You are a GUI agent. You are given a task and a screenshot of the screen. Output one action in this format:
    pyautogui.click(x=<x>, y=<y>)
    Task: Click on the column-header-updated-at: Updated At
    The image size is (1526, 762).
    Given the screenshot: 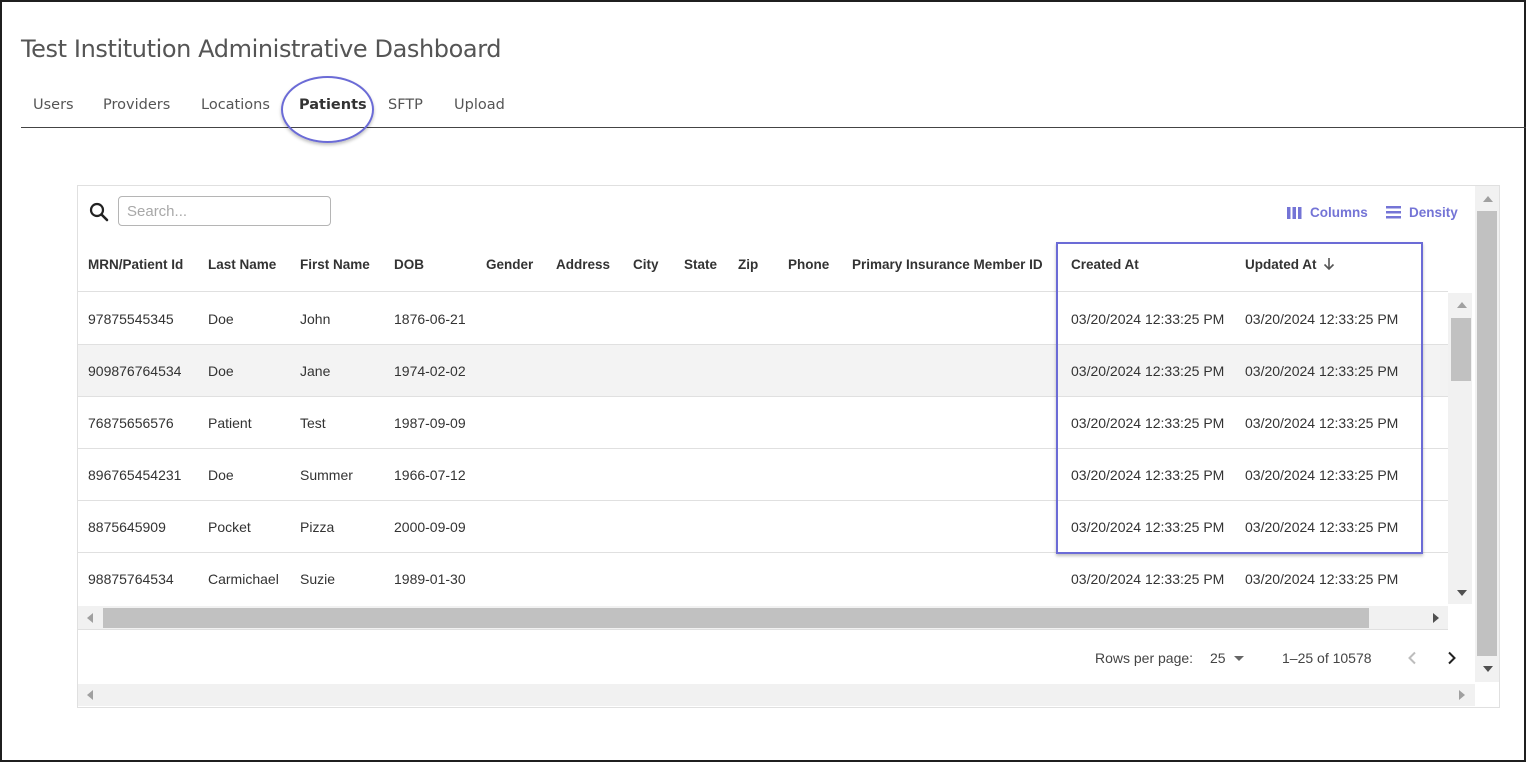 What is the action you would take?
    pyautogui.click(x=1290, y=265)
    